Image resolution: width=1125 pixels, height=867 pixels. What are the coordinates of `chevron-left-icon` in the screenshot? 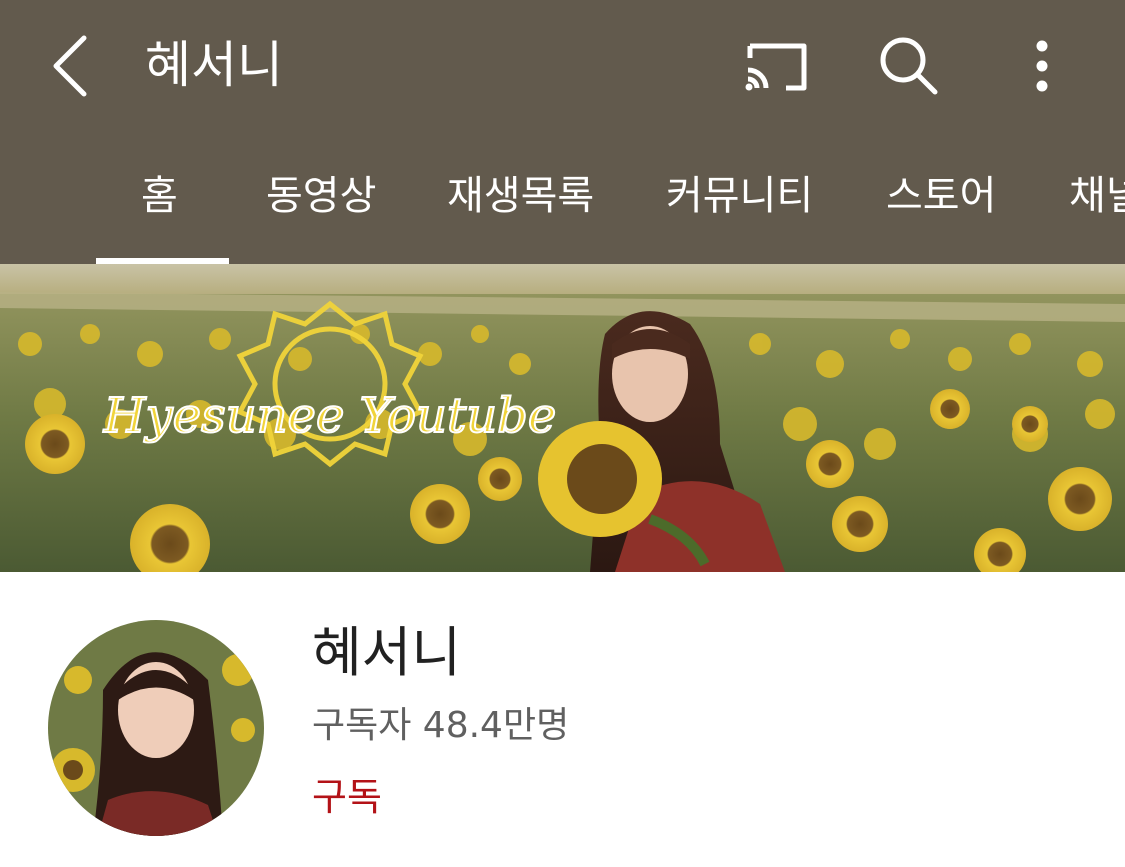 It's located at (70, 66).